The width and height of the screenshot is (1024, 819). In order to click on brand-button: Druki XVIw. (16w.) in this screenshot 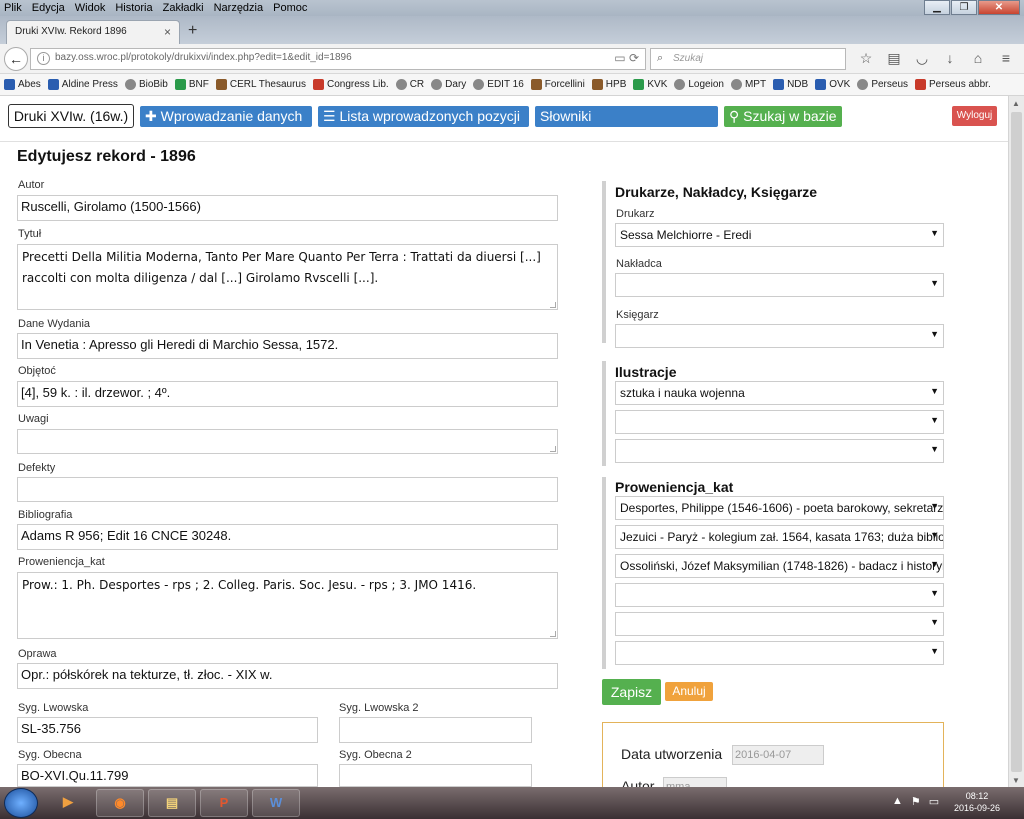, I will do `click(71, 116)`.